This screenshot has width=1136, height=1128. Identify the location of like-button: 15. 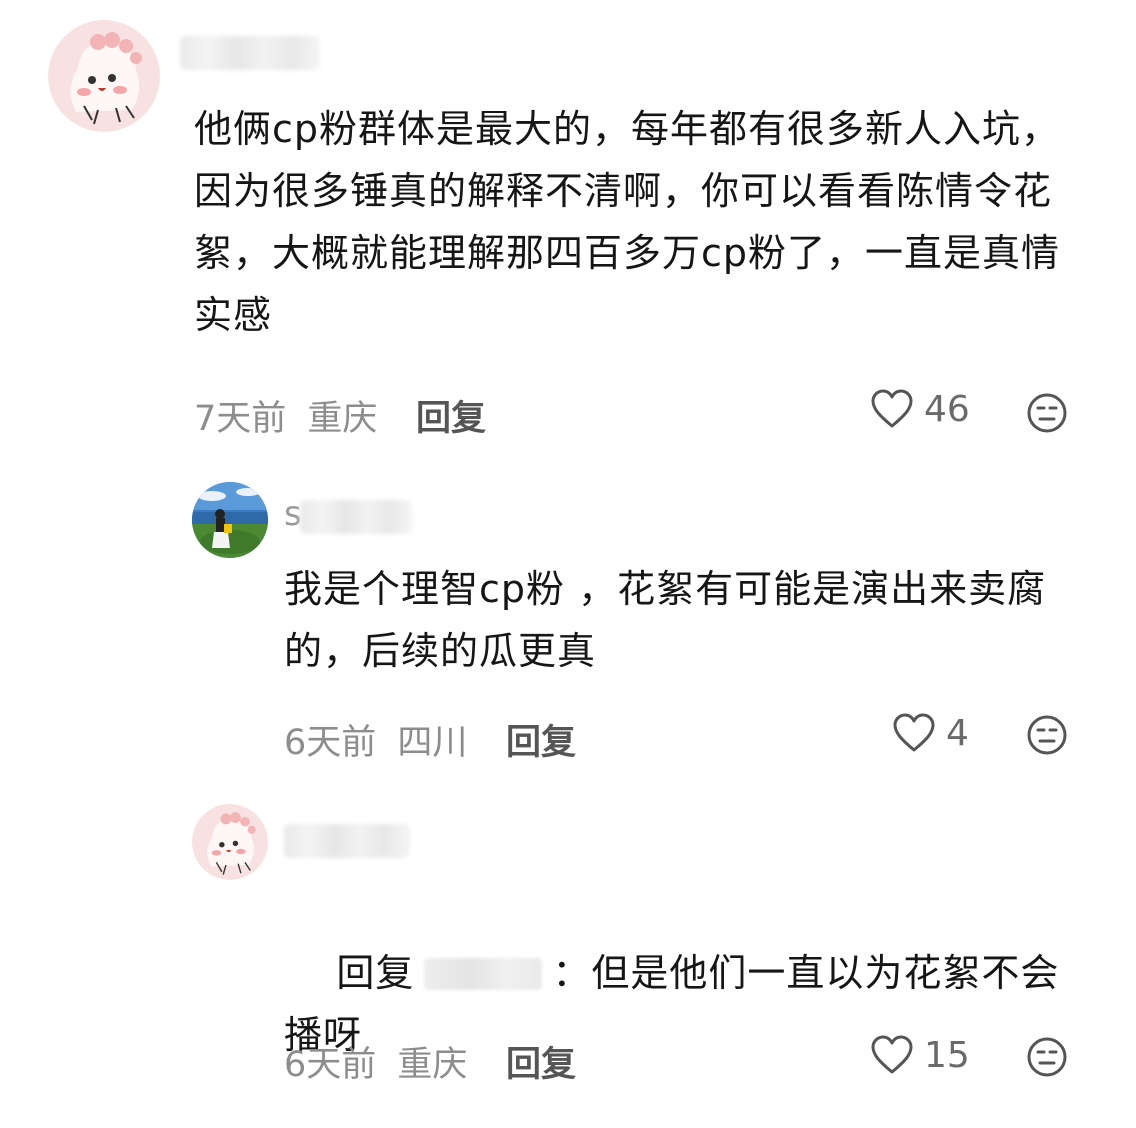
(920, 1055).